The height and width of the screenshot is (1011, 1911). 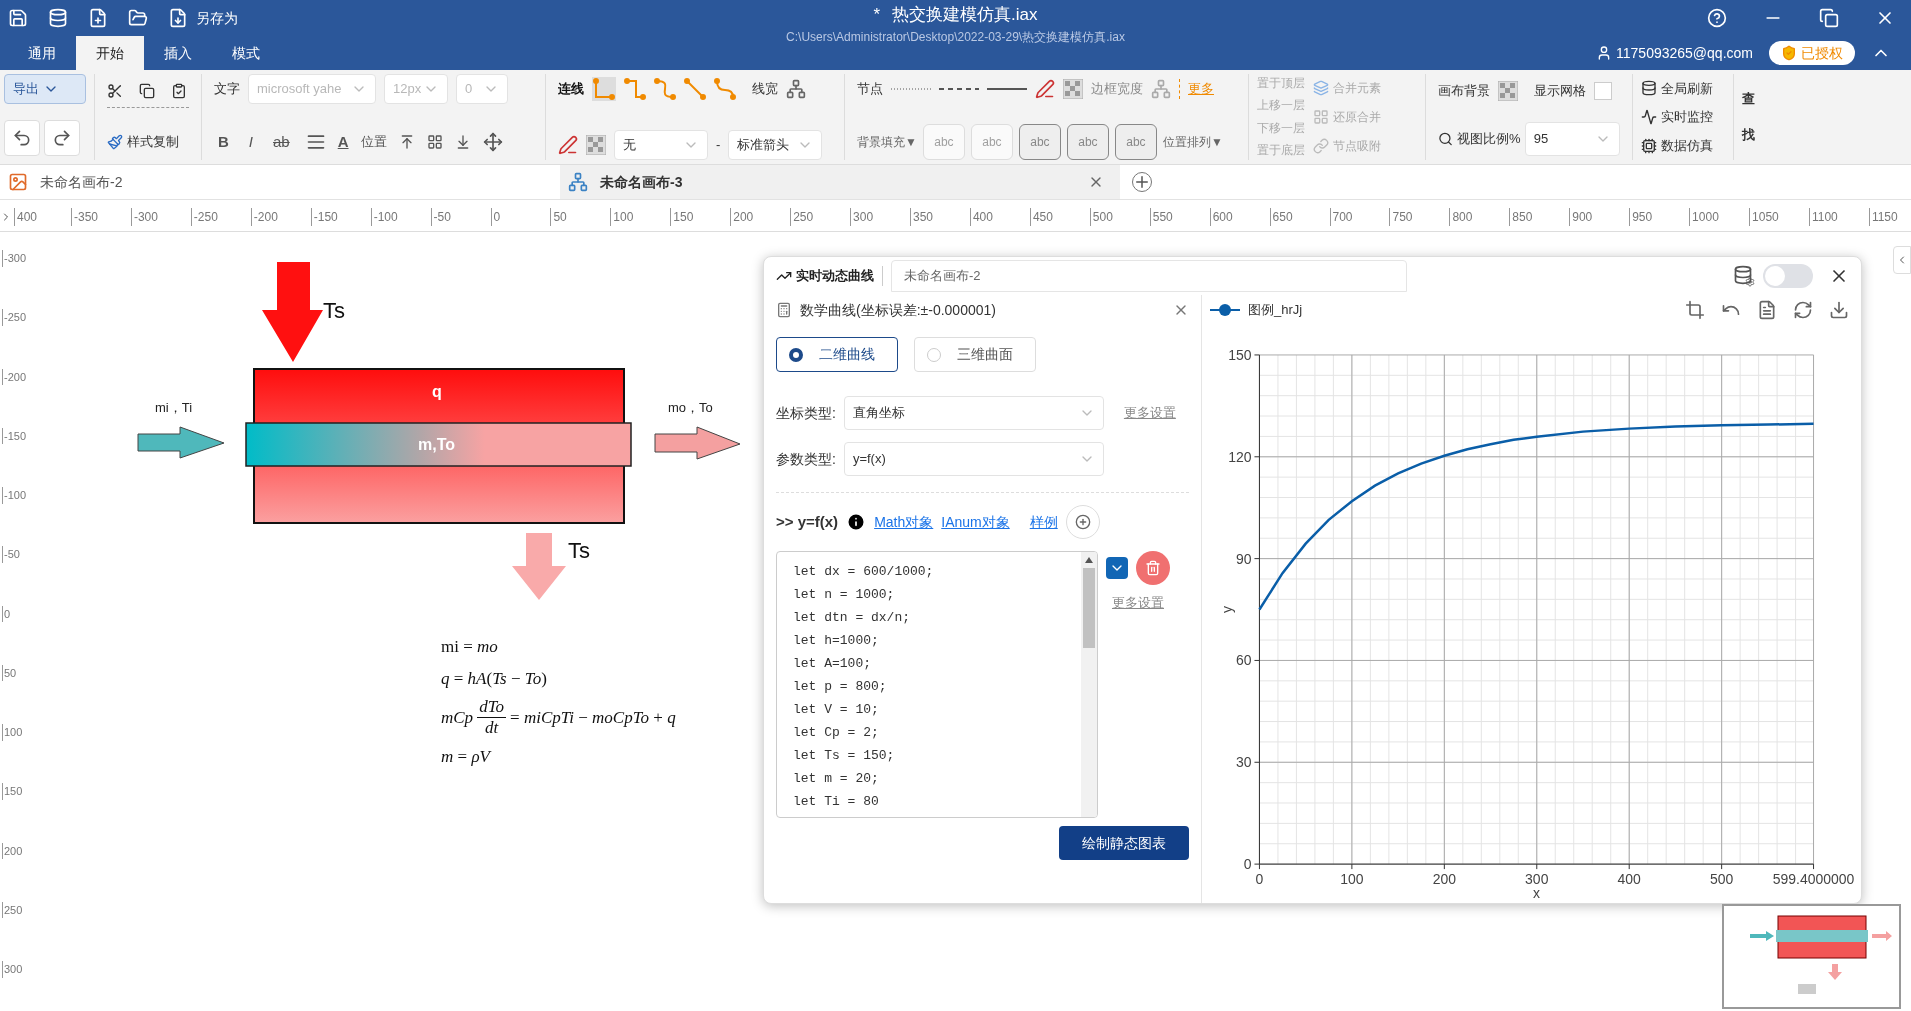 What do you see at coordinates (315, 142) in the screenshot?
I see `align-icon` at bounding box center [315, 142].